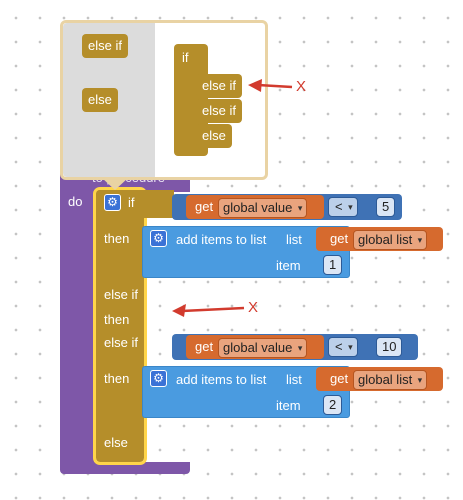 This screenshot has width=463, height=500. What do you see at coordinates (253, 307) in the screenshot?
I see `annotation-x-2: X` at bounding box center [253, 307].